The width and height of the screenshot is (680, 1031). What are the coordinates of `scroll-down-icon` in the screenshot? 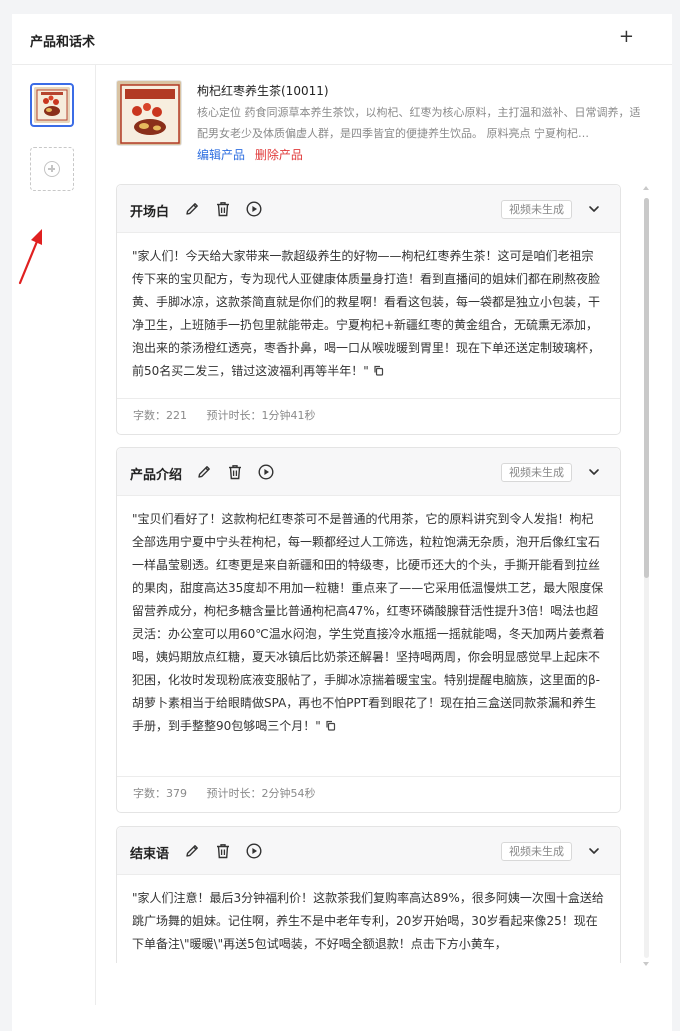 It's located at (646, 964).